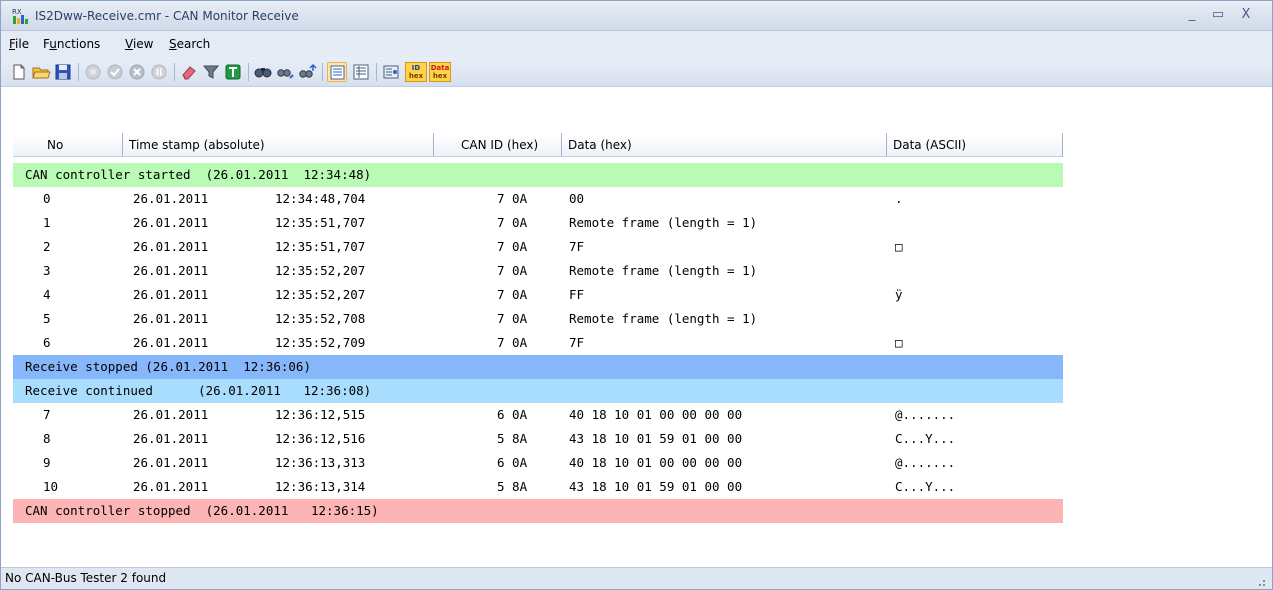  What do you see at coordinates (577, 342) in the screenshot?
I see `cell-data-hex: 7F` at bounding box center [577, 342].